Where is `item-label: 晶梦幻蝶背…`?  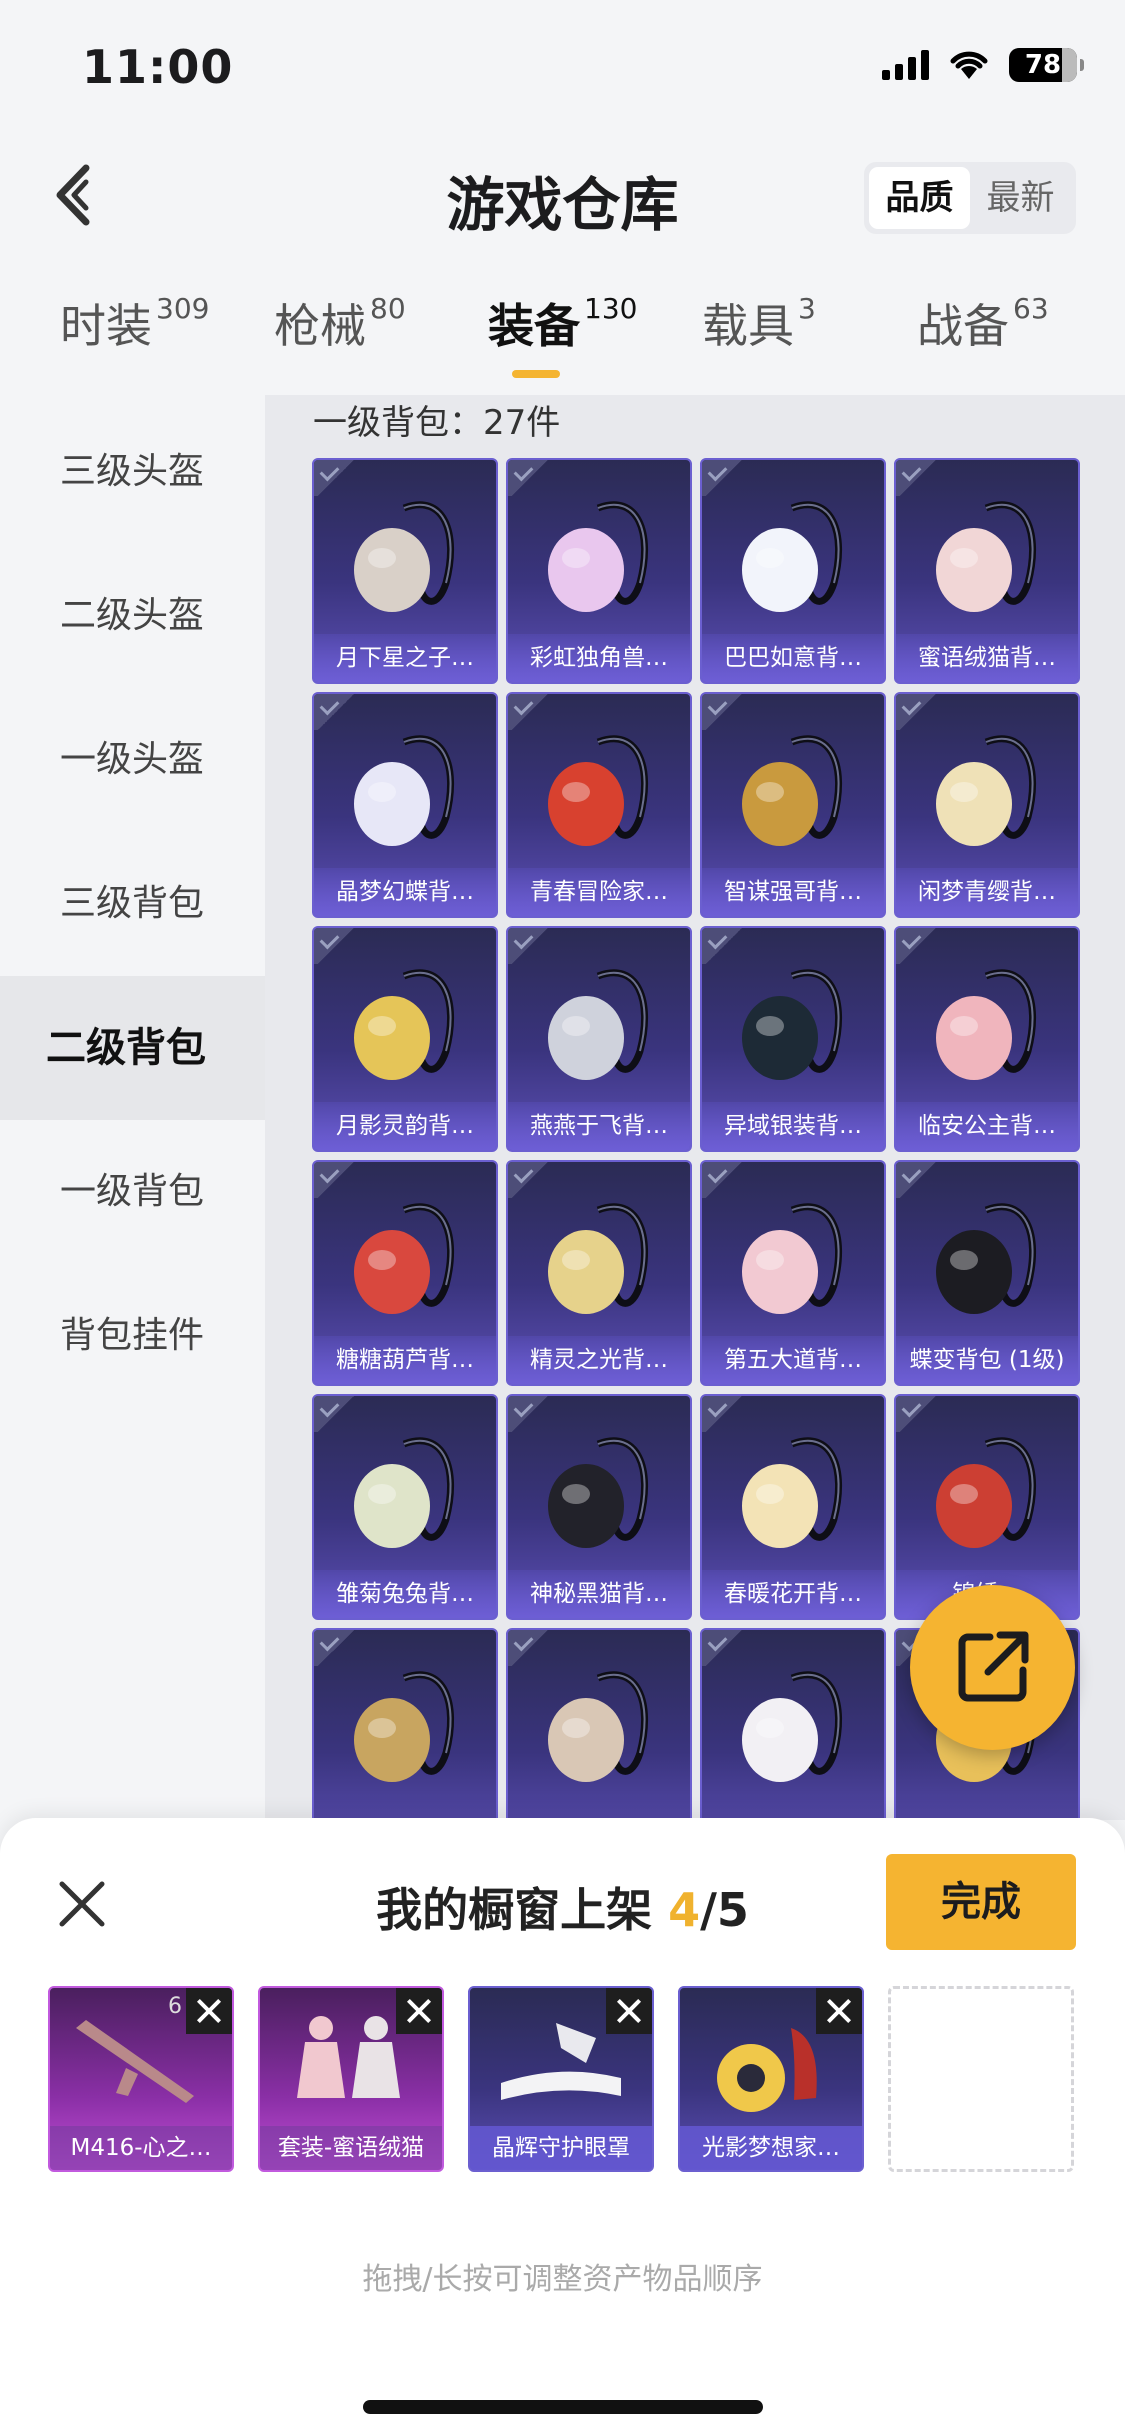
item-label: 晶梦幻蝶背… is located at coordinates (405, 892).